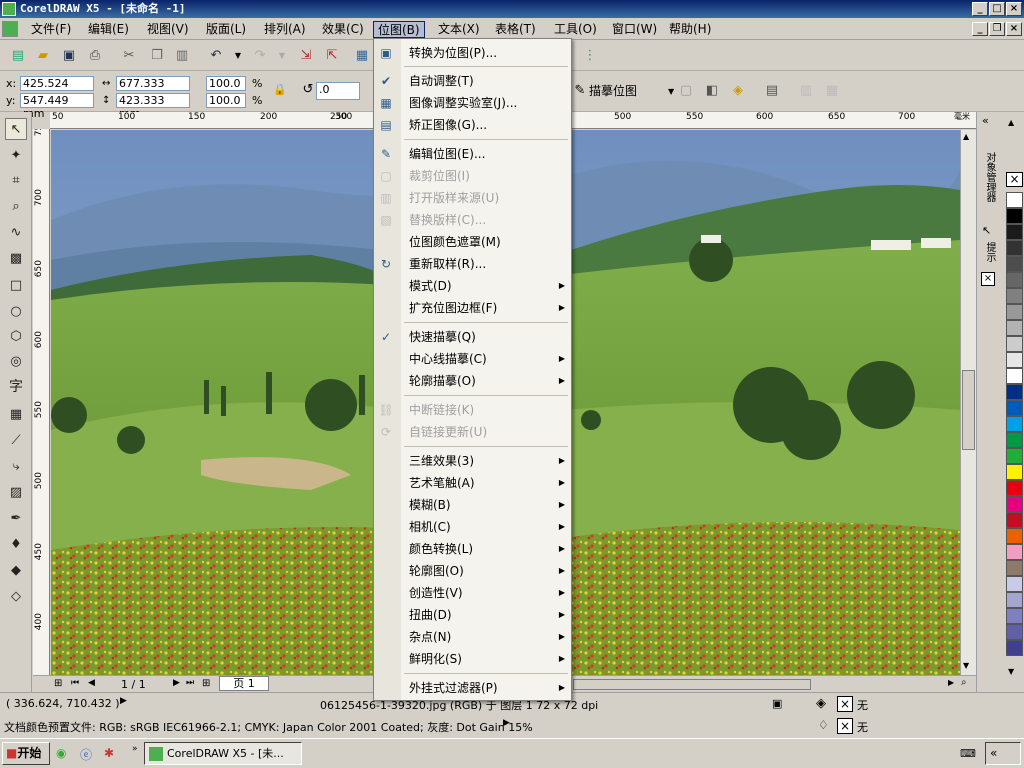  What do you see at coordinates (260, 56) in the screenshot?
I see `redo-icon: ↷` at bounding box center [260, 56].